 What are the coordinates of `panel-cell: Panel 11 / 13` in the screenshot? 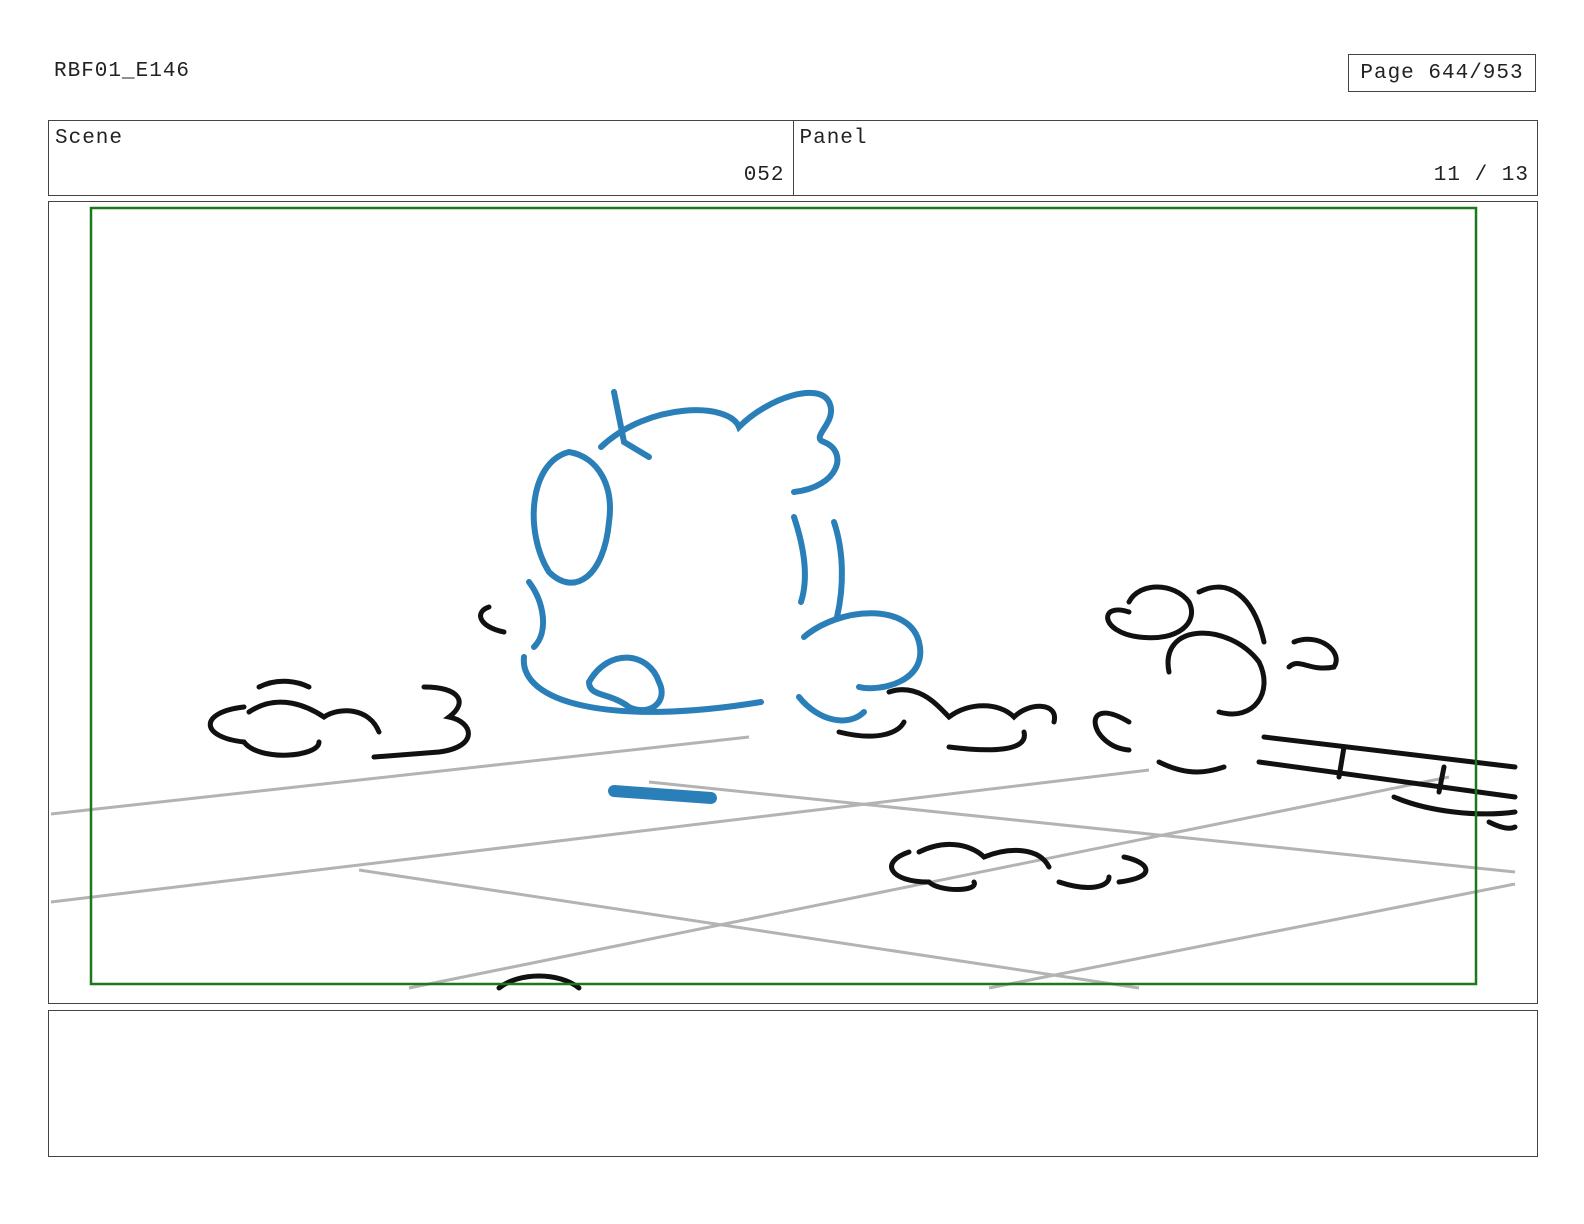 It's located at (1165, 158).